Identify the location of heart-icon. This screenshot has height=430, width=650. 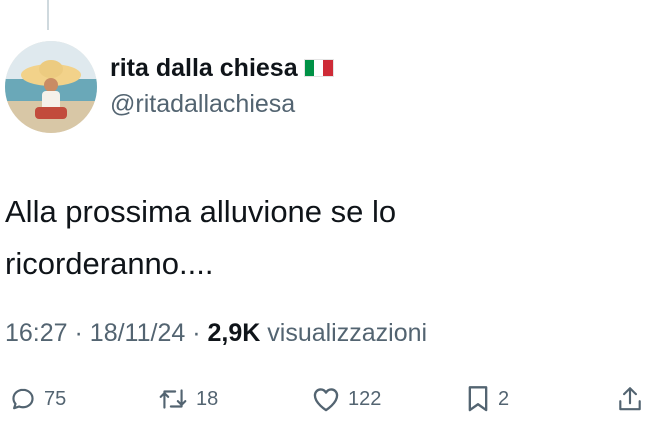
(326, 400).